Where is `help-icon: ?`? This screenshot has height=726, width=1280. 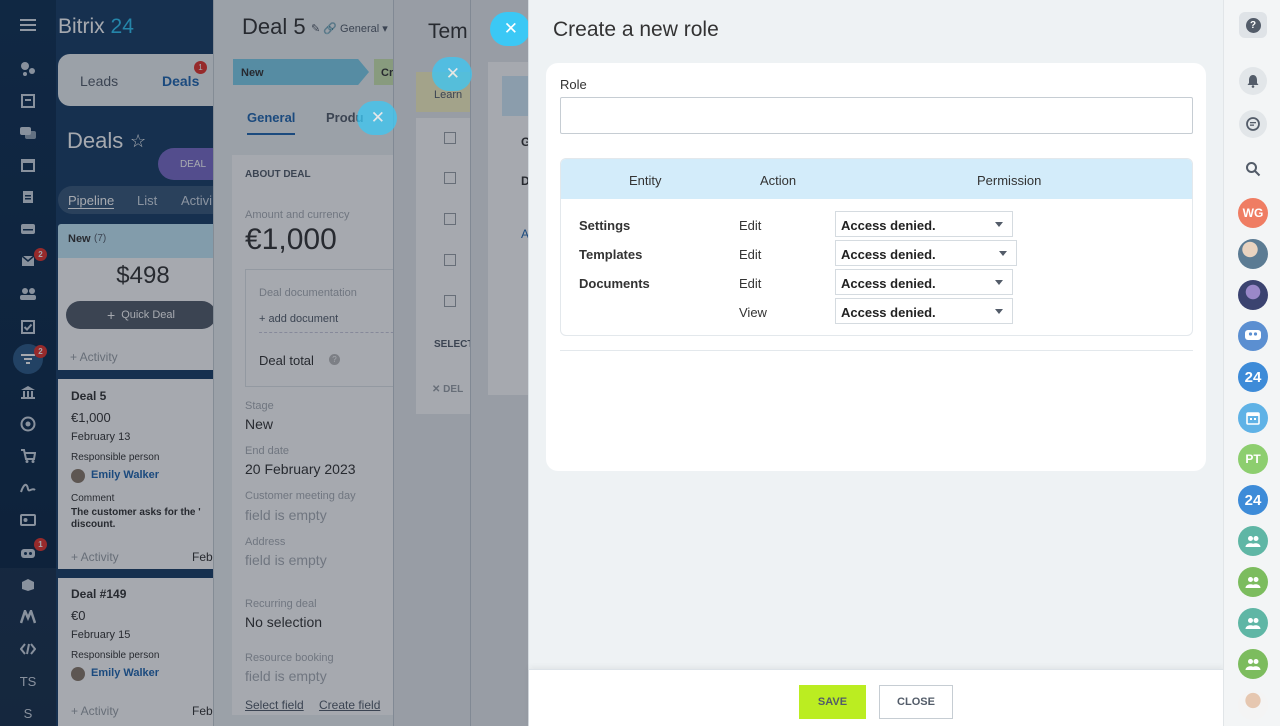
help-icon: ? is located at coordinates (1253, 25).